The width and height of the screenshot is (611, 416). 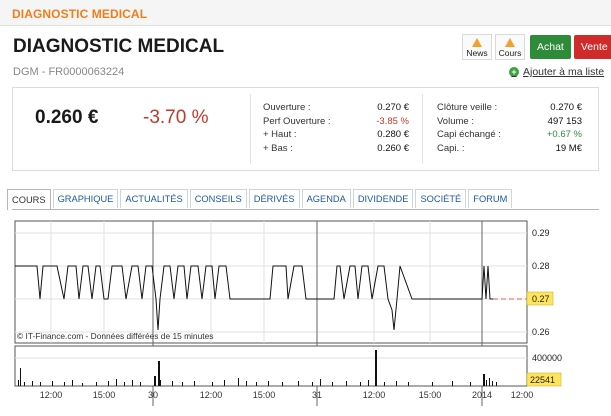 I want to click on brand-title: DIAGNOSTIC MEDICAL, so click(x=80, y=14).